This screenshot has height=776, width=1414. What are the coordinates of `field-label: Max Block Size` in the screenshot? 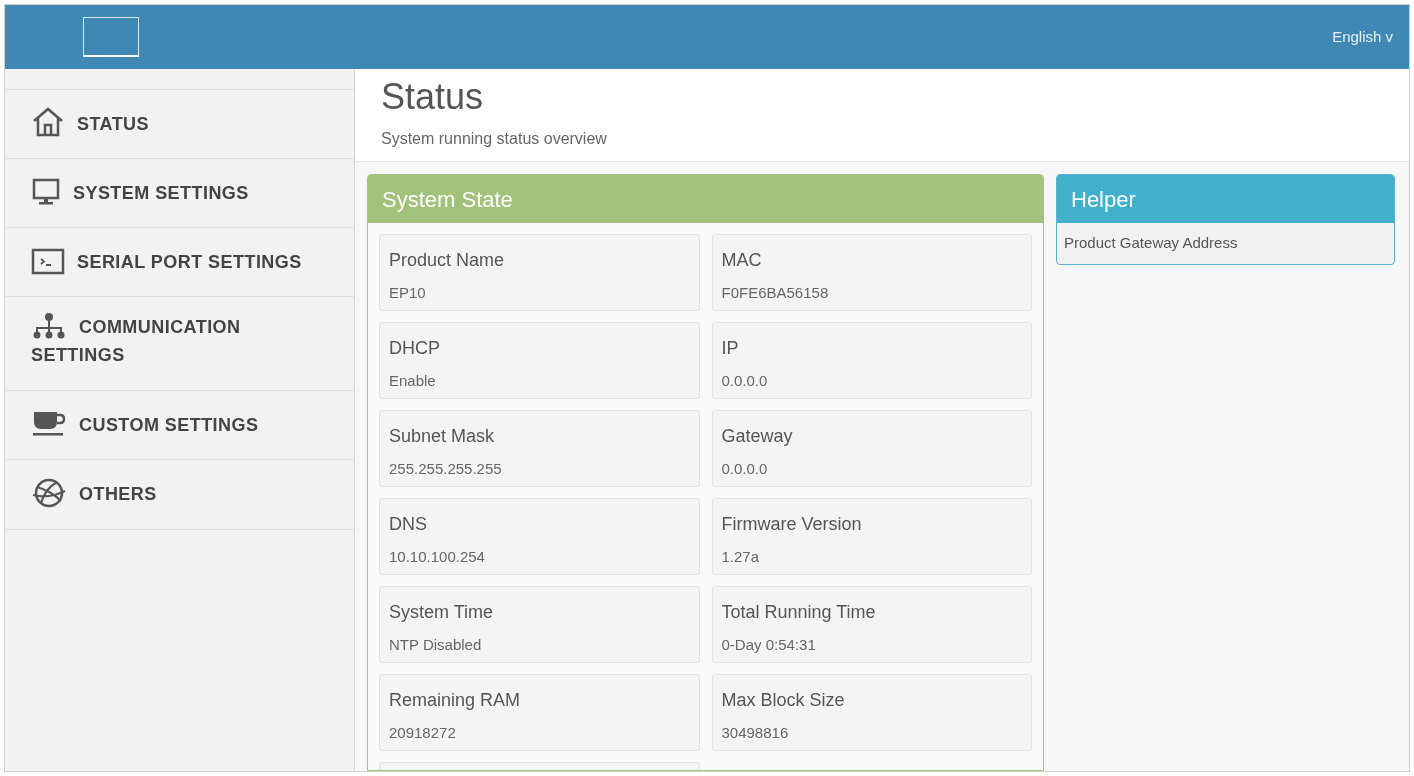 It's located at (783, 700).